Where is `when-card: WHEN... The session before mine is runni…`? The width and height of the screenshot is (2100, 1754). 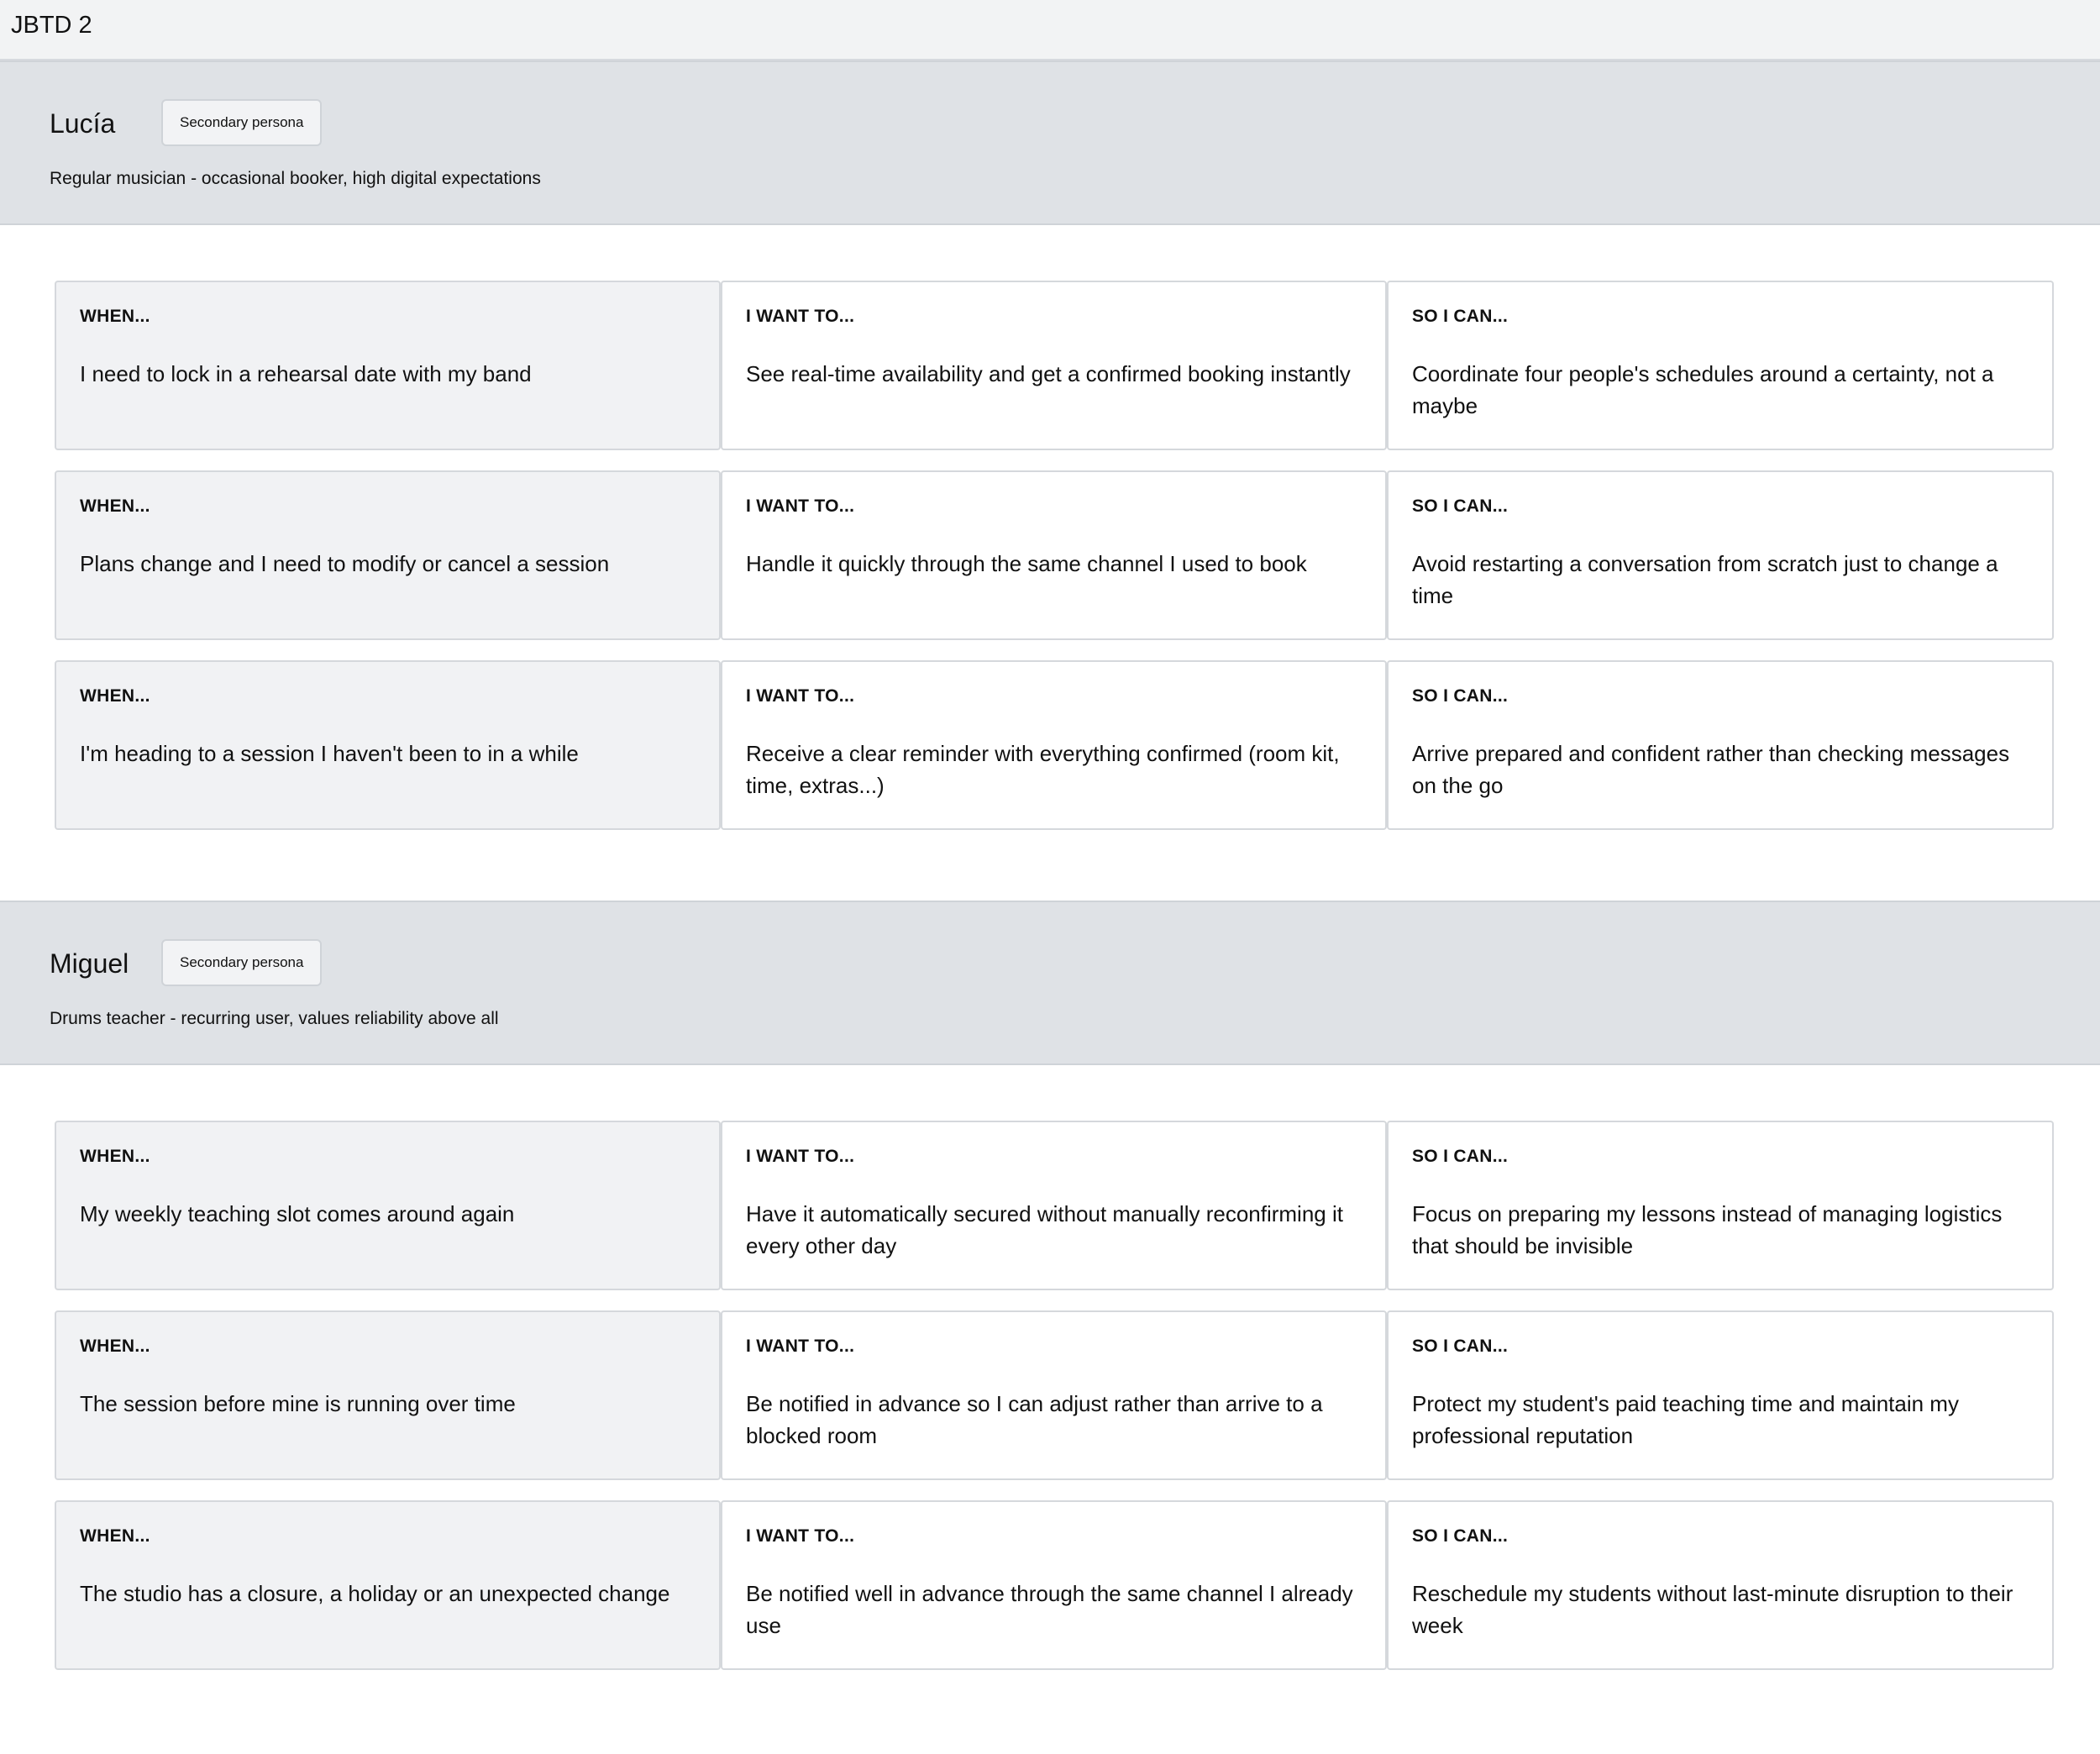 when-card: WHEN... The session before mine is runni… is located at coordinates (388, 1395).